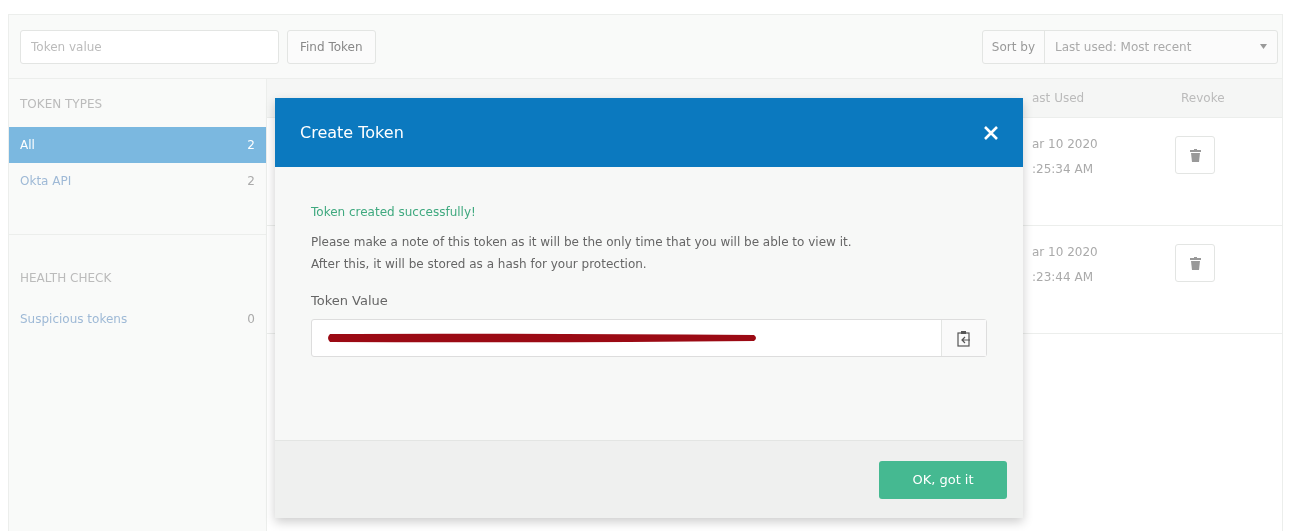  I want to click on success-message: Token created successfully!, so click(394, 212).